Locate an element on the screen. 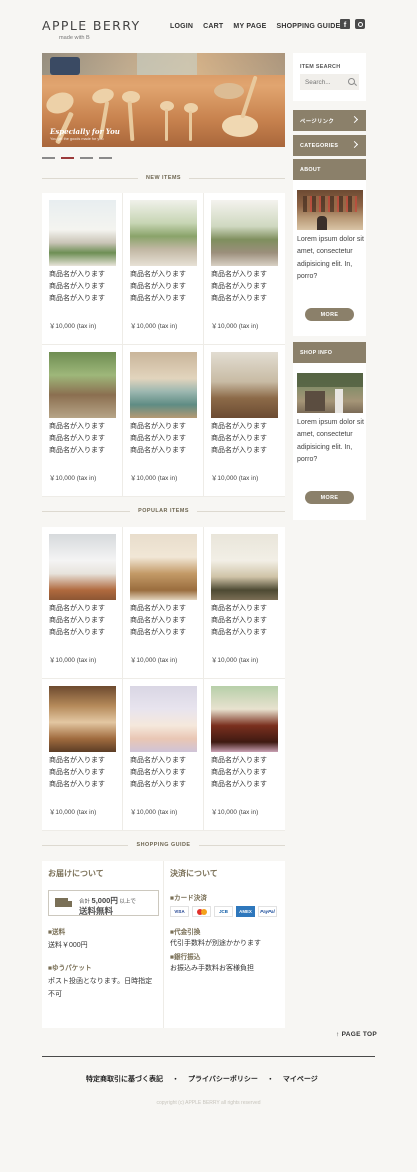 This screenshot has height=1172, width=417. yupacket-title: ■ゆうパケット is located at coordinates (70, 968).